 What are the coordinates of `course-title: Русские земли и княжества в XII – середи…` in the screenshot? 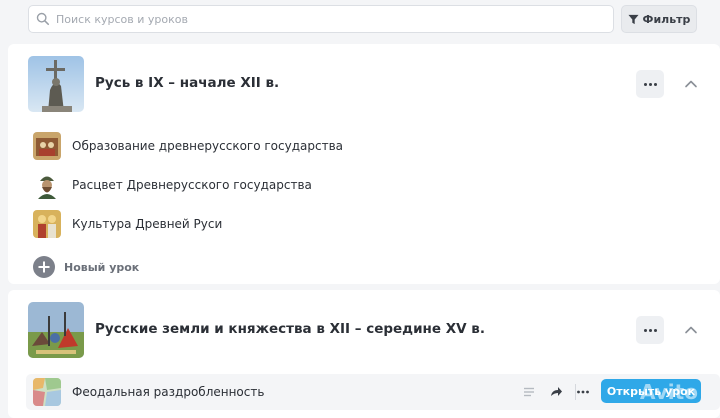 It's located at (290, 329).